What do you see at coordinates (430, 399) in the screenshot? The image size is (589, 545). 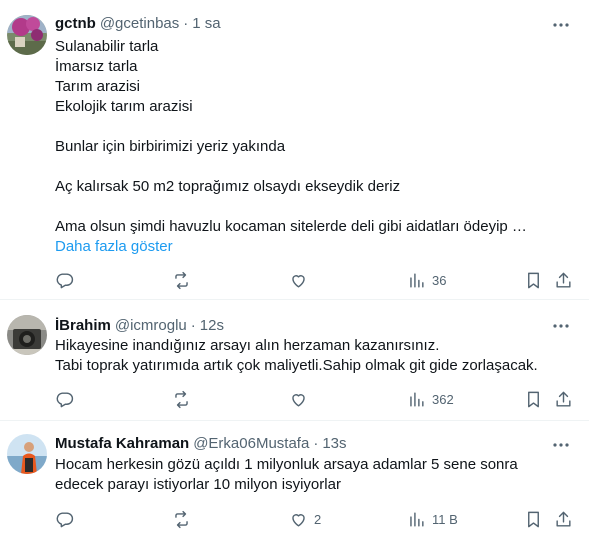 I see `views-button: 362` at bounding box center [430, 399].